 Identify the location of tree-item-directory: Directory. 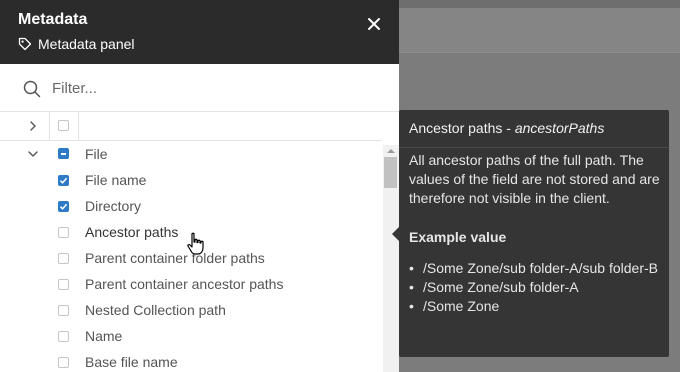
(191, 206).